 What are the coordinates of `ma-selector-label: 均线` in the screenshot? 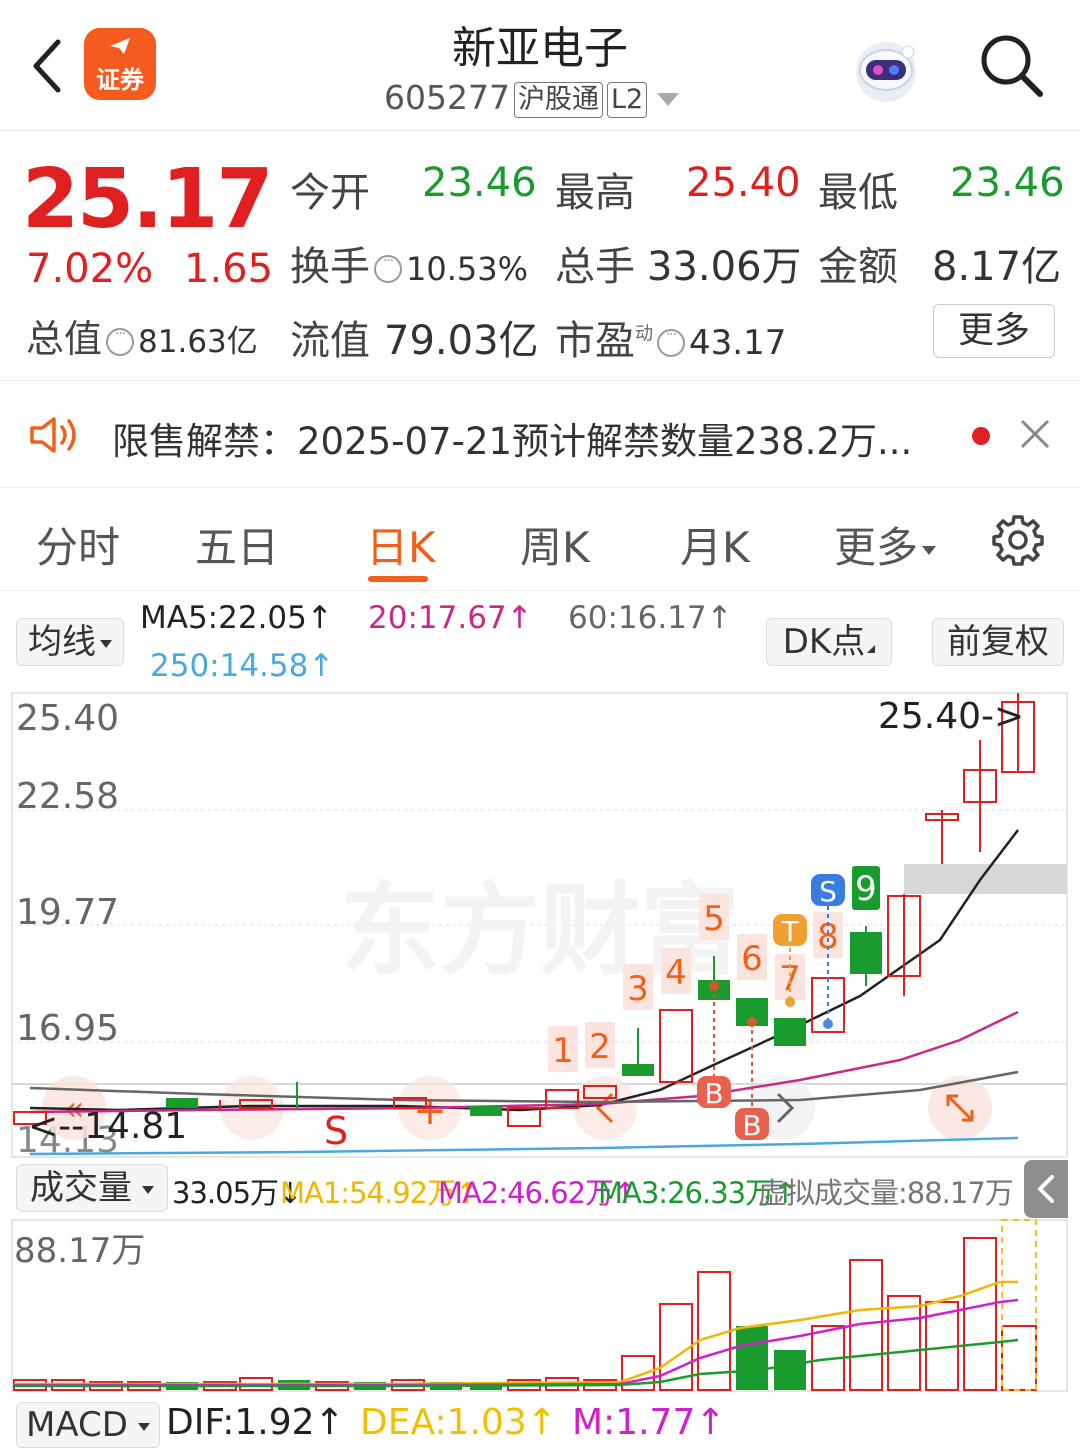 It's located at (62, 642).